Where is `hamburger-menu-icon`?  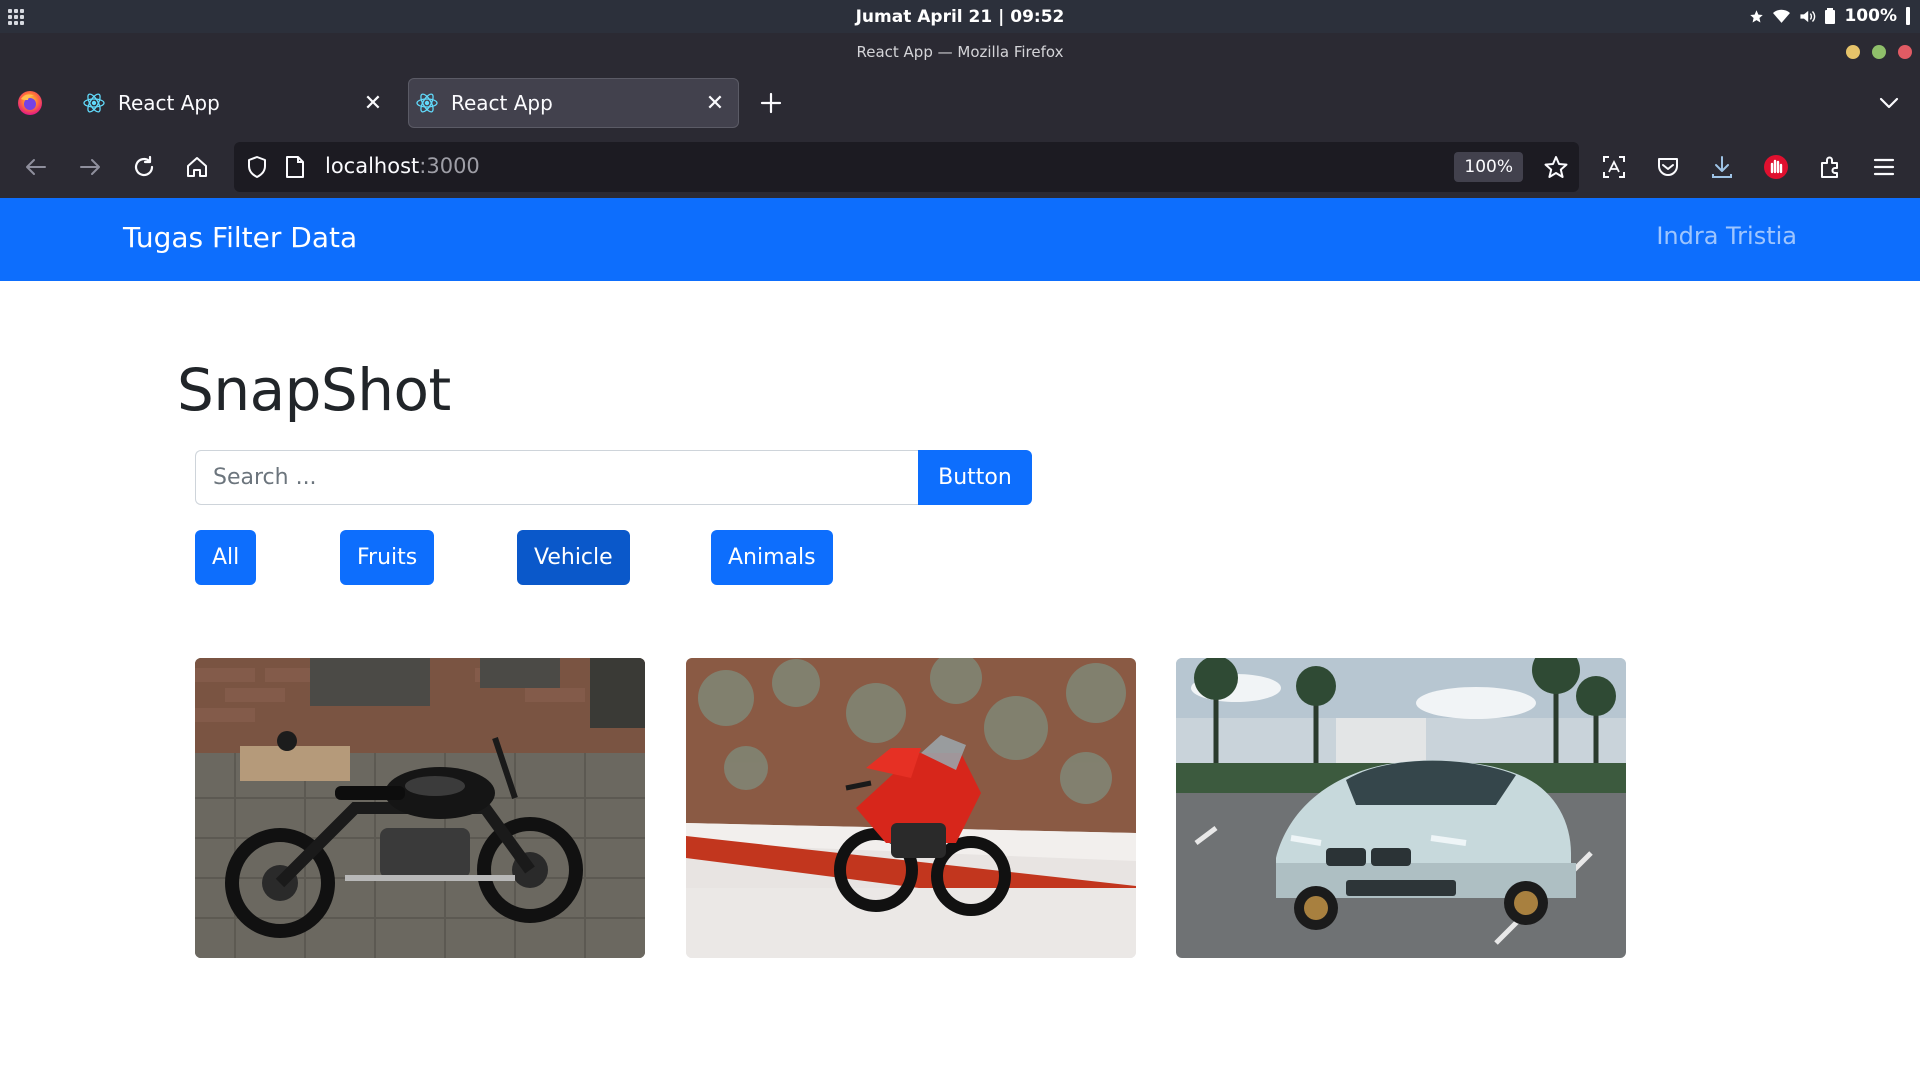
hamburger-menu-icon is located at coordinates (1884, 167).